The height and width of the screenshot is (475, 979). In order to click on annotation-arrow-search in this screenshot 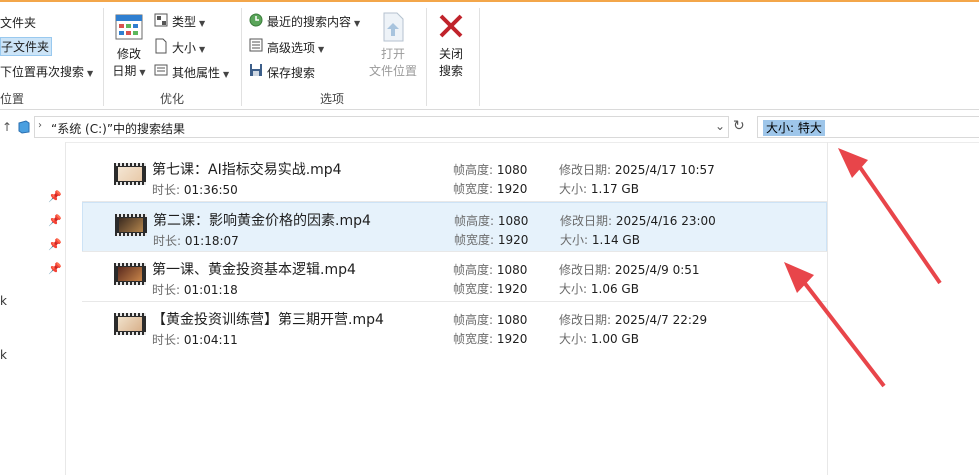, I will do `click(890, 216)`.